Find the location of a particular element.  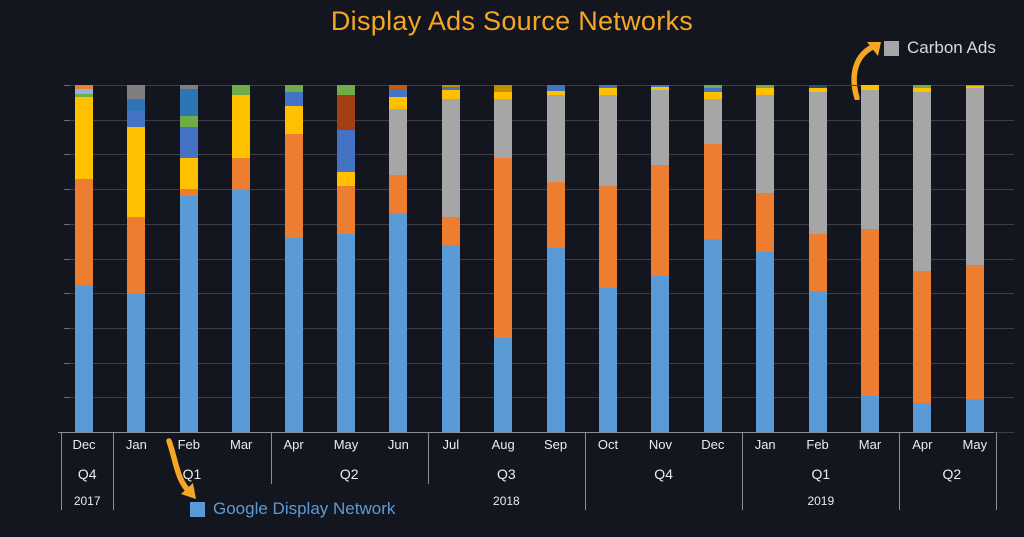

bar-apr-2019 is located at coordinates (922, 258).